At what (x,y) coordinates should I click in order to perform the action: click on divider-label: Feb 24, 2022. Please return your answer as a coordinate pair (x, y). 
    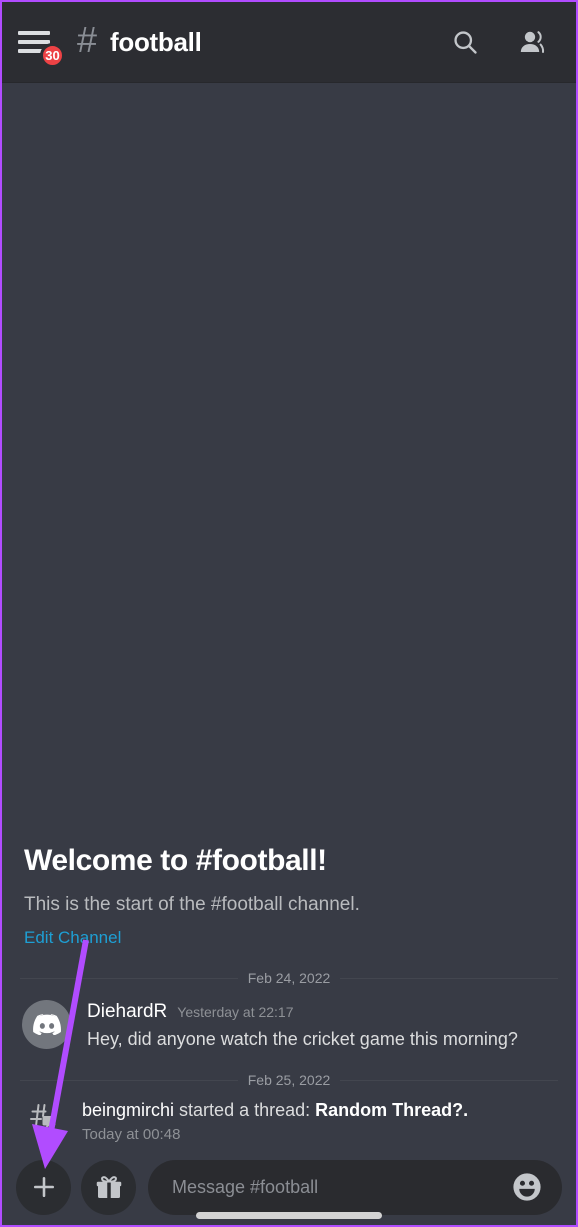
    Looking at the image, I should click on (289, 978).